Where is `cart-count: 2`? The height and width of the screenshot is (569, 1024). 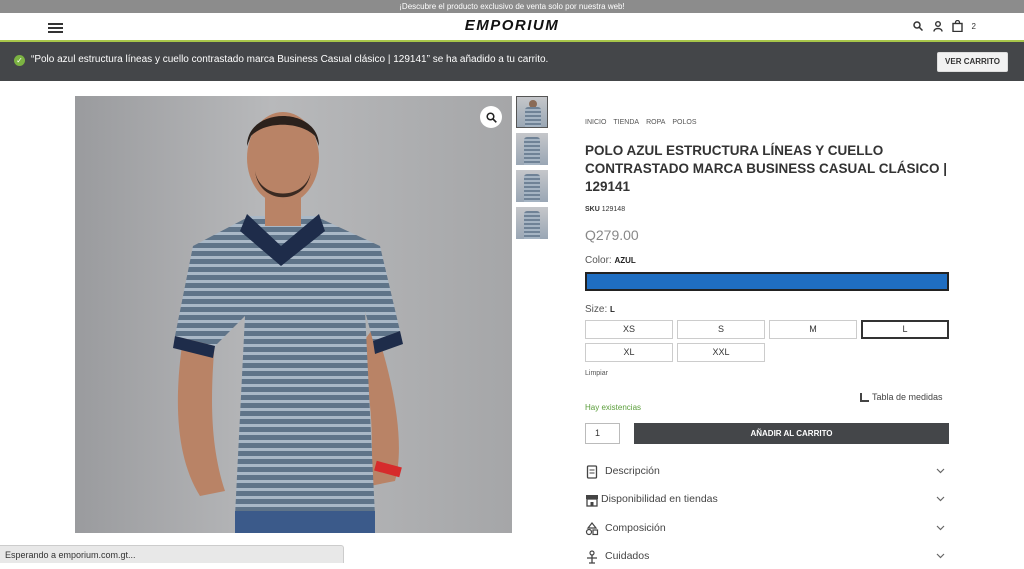
cart-count: 2 is located at coordinates (973, 26).